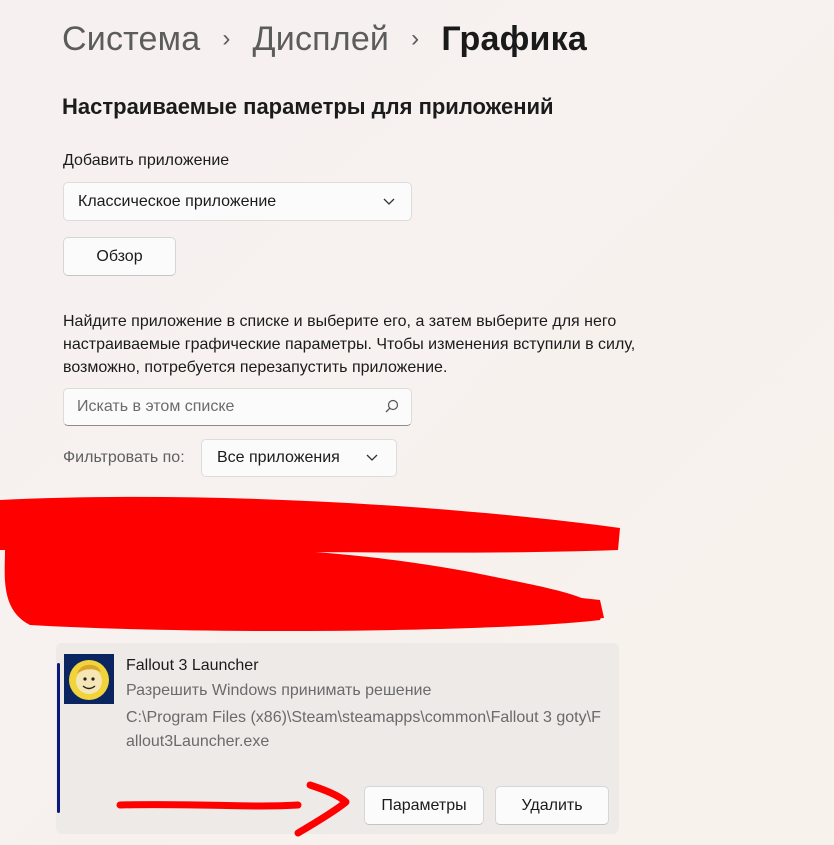 The image size is (834, 845). Describe the element at coordinates (124, 457) in the screenshot. I see `filter-label: Фильтровать по:` at that location.